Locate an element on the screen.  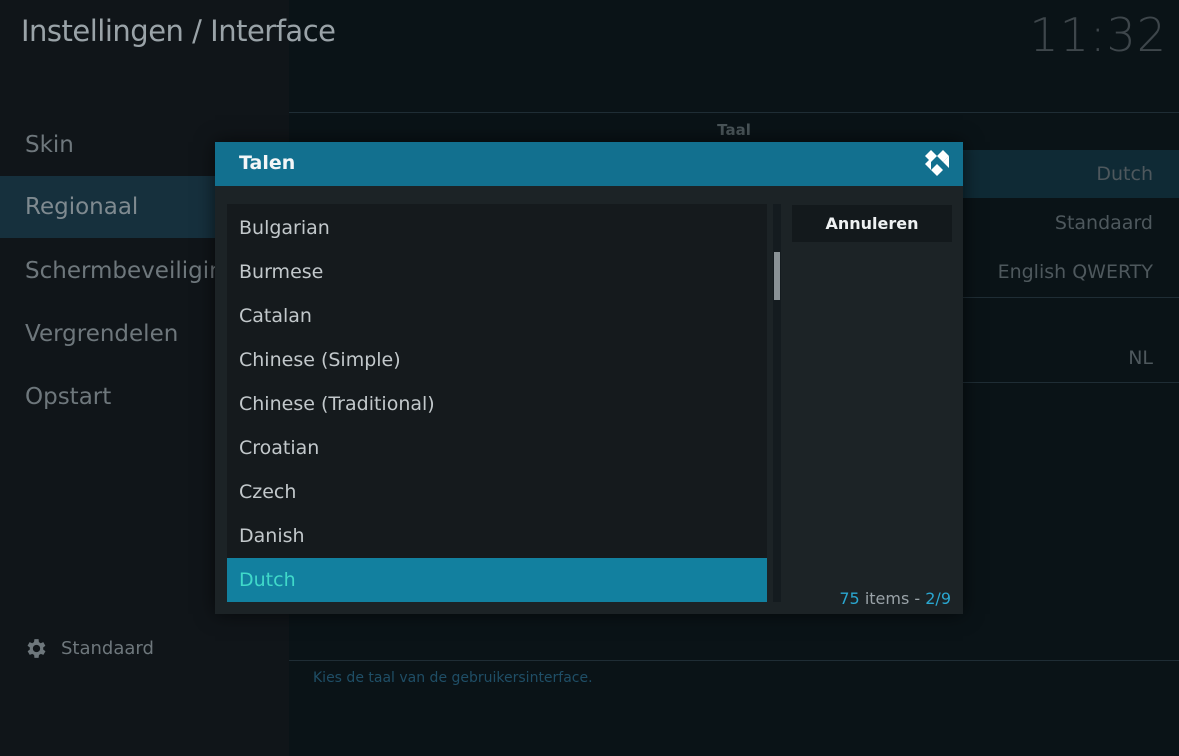
dialog-title: Talen is located at coordinates (267, 163).